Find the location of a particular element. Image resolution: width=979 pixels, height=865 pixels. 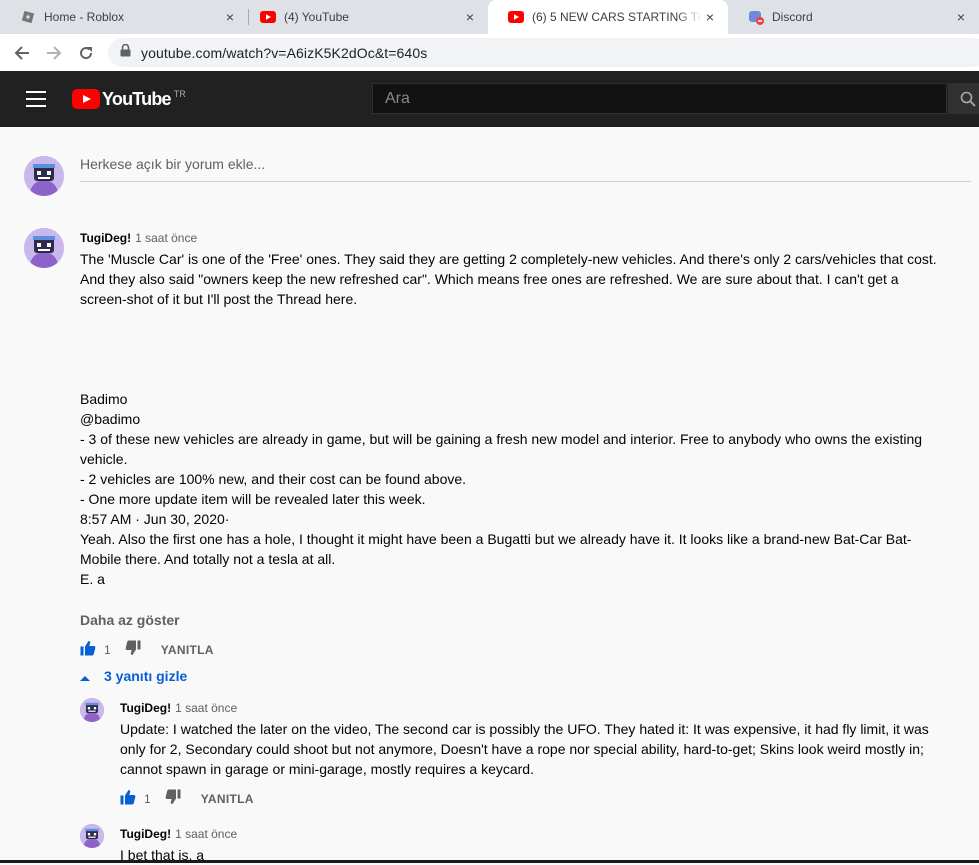

comment-line: E. a is located at coordinates (92, 579).